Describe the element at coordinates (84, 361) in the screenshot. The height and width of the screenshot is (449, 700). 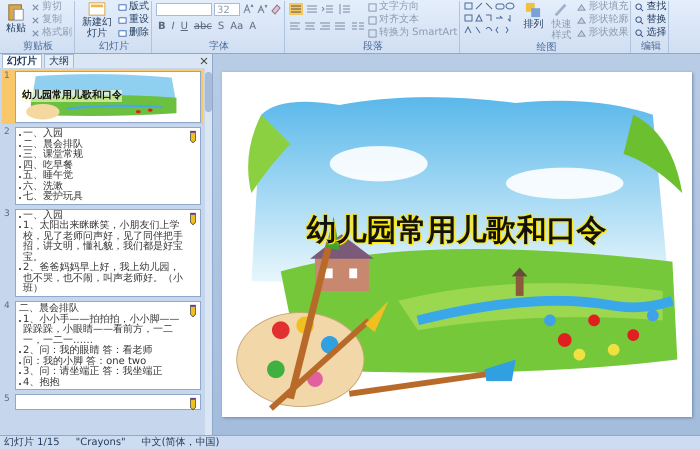
I see `thumbnail-text: 问：我的小脚 答：one two` at that location.